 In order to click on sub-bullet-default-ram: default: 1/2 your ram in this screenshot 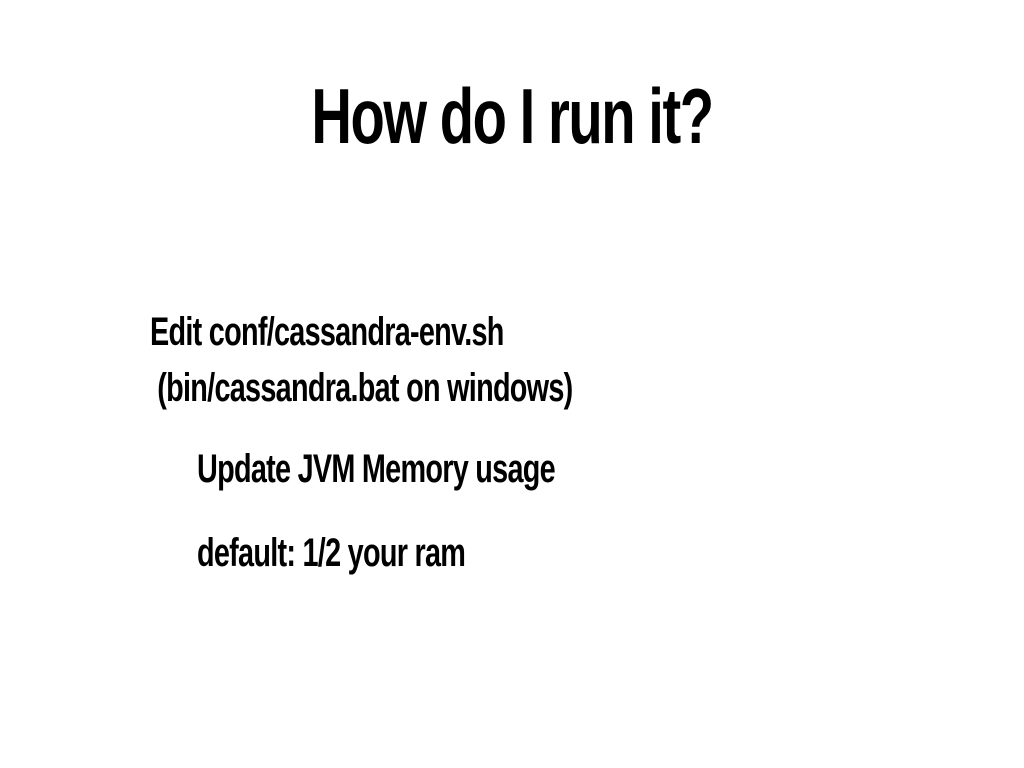, I will do `click(331, 553)`.